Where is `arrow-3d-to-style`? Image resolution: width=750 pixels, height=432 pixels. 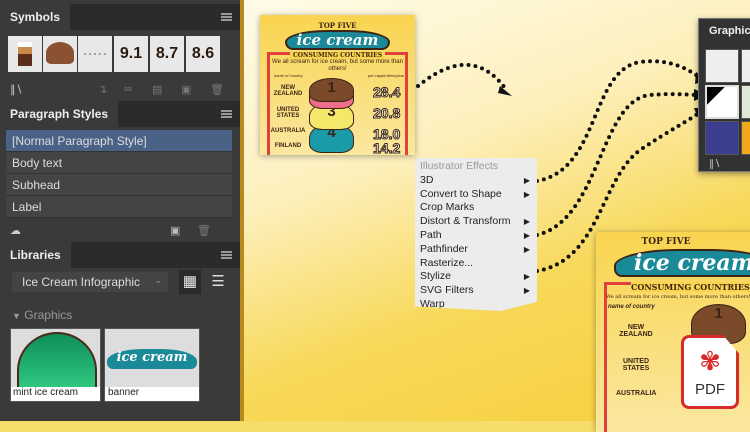
arrow-3d-to-style is located at coordinates (618, 121).